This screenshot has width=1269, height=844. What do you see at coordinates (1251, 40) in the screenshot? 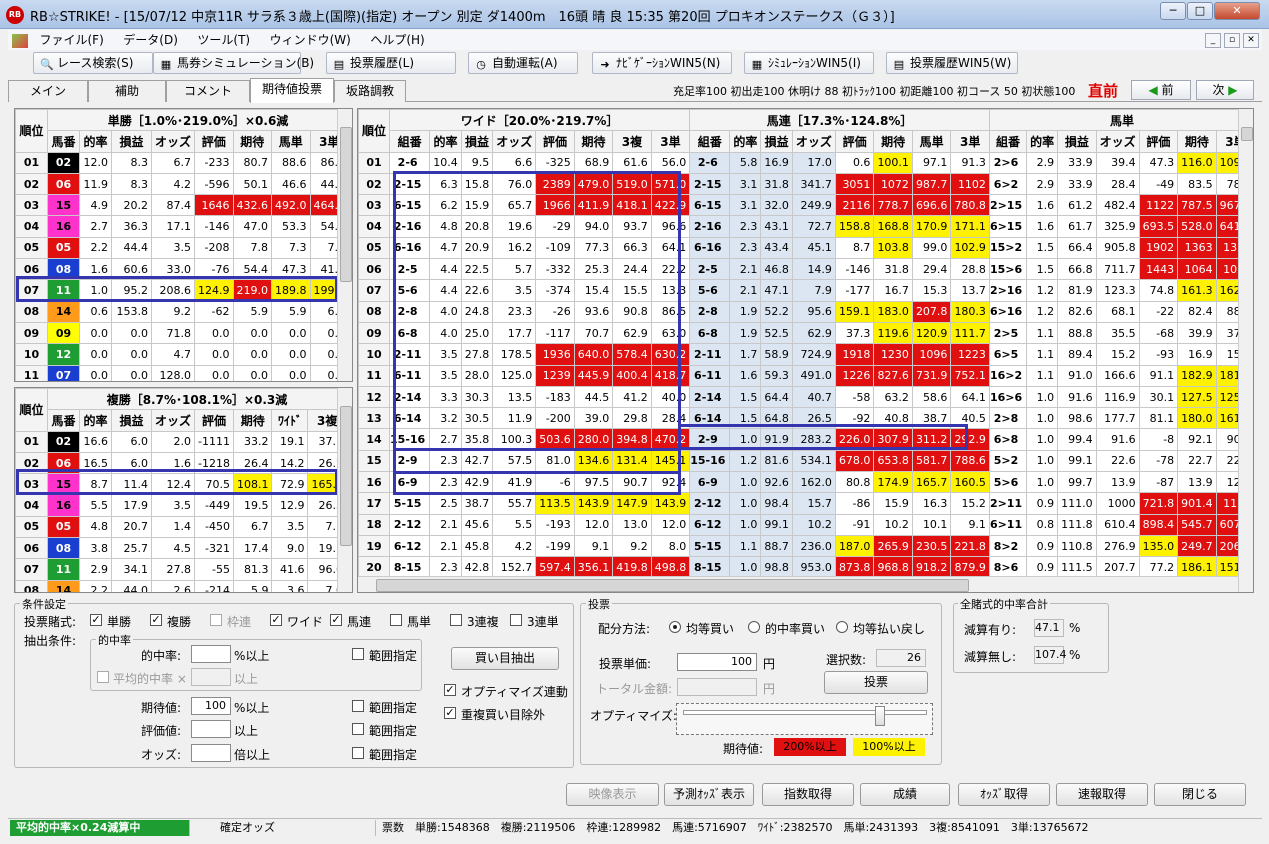
I see `mdi-close-button: ✕` at bounding box center [1251, 40].